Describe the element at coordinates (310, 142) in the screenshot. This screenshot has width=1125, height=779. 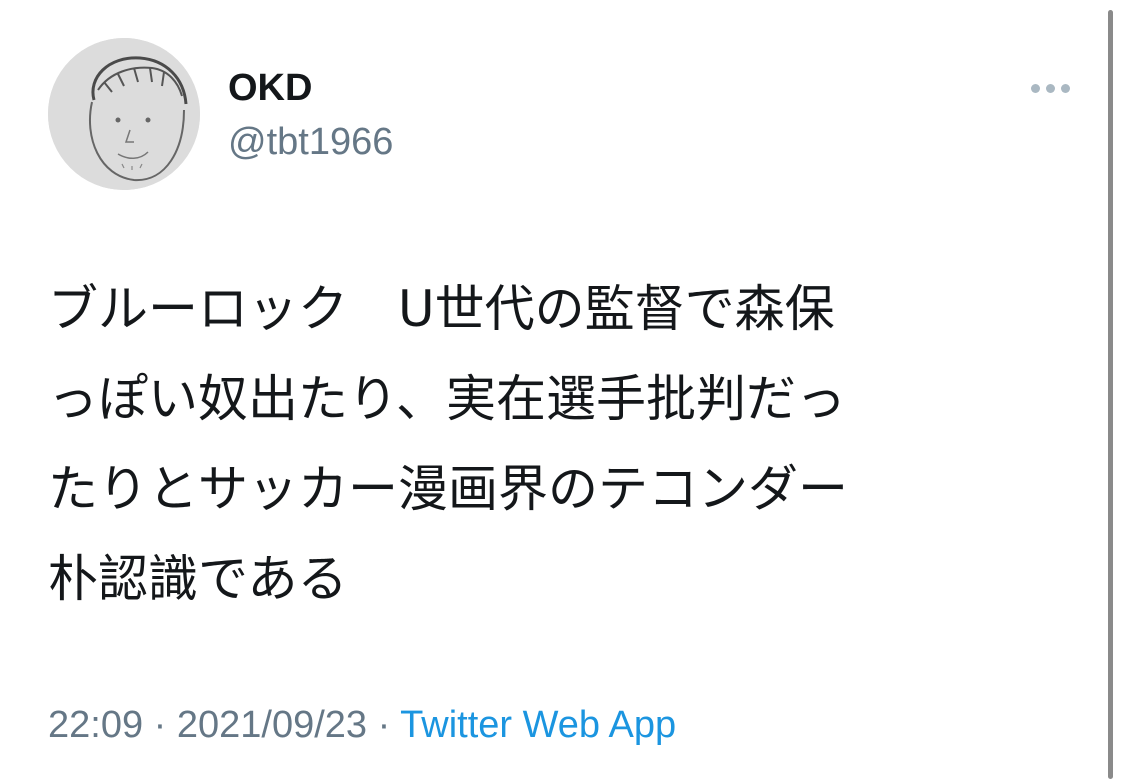
I see `user-handle: @tbt1966` at that location.